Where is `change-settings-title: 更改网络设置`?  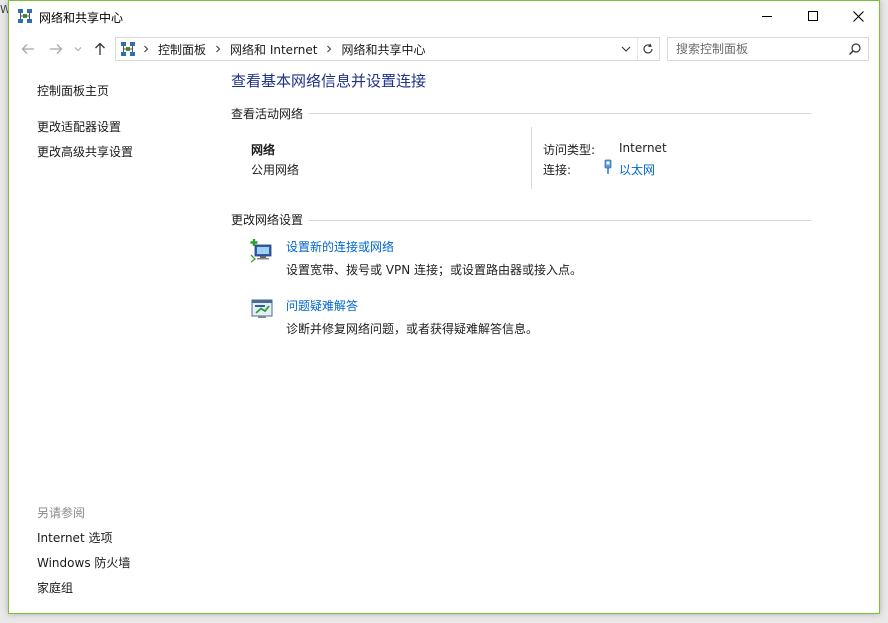
change-settings-title: 更改网络设置 is located at coordinates (270, 219).